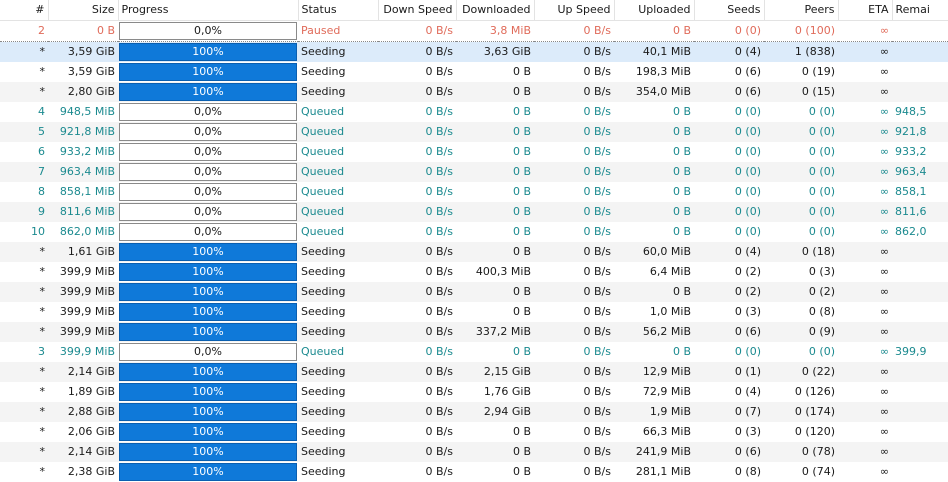 The height and width of the screenshot is (482, 948). I want to click on remaining-cell: 963,4, so click(920, 171).